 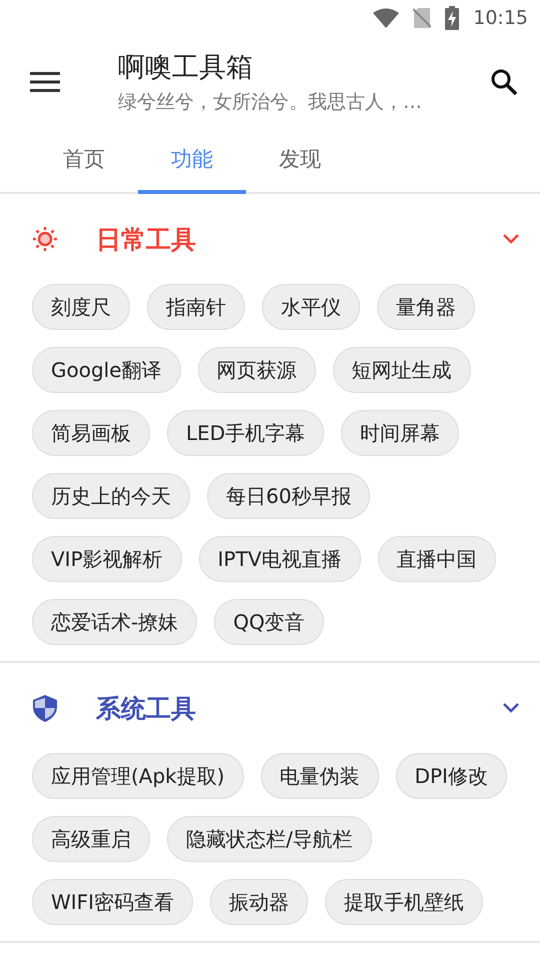 I want to click on tool-chip: 高级重启, so click(x=91, y=839).